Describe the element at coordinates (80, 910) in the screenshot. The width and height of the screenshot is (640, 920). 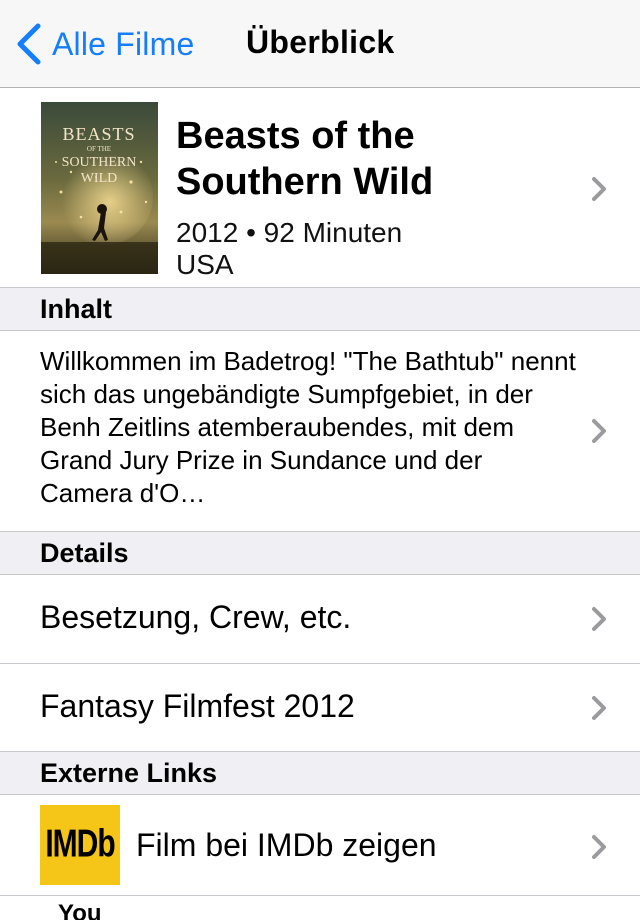
I see `partial-row-text: You` at that location.